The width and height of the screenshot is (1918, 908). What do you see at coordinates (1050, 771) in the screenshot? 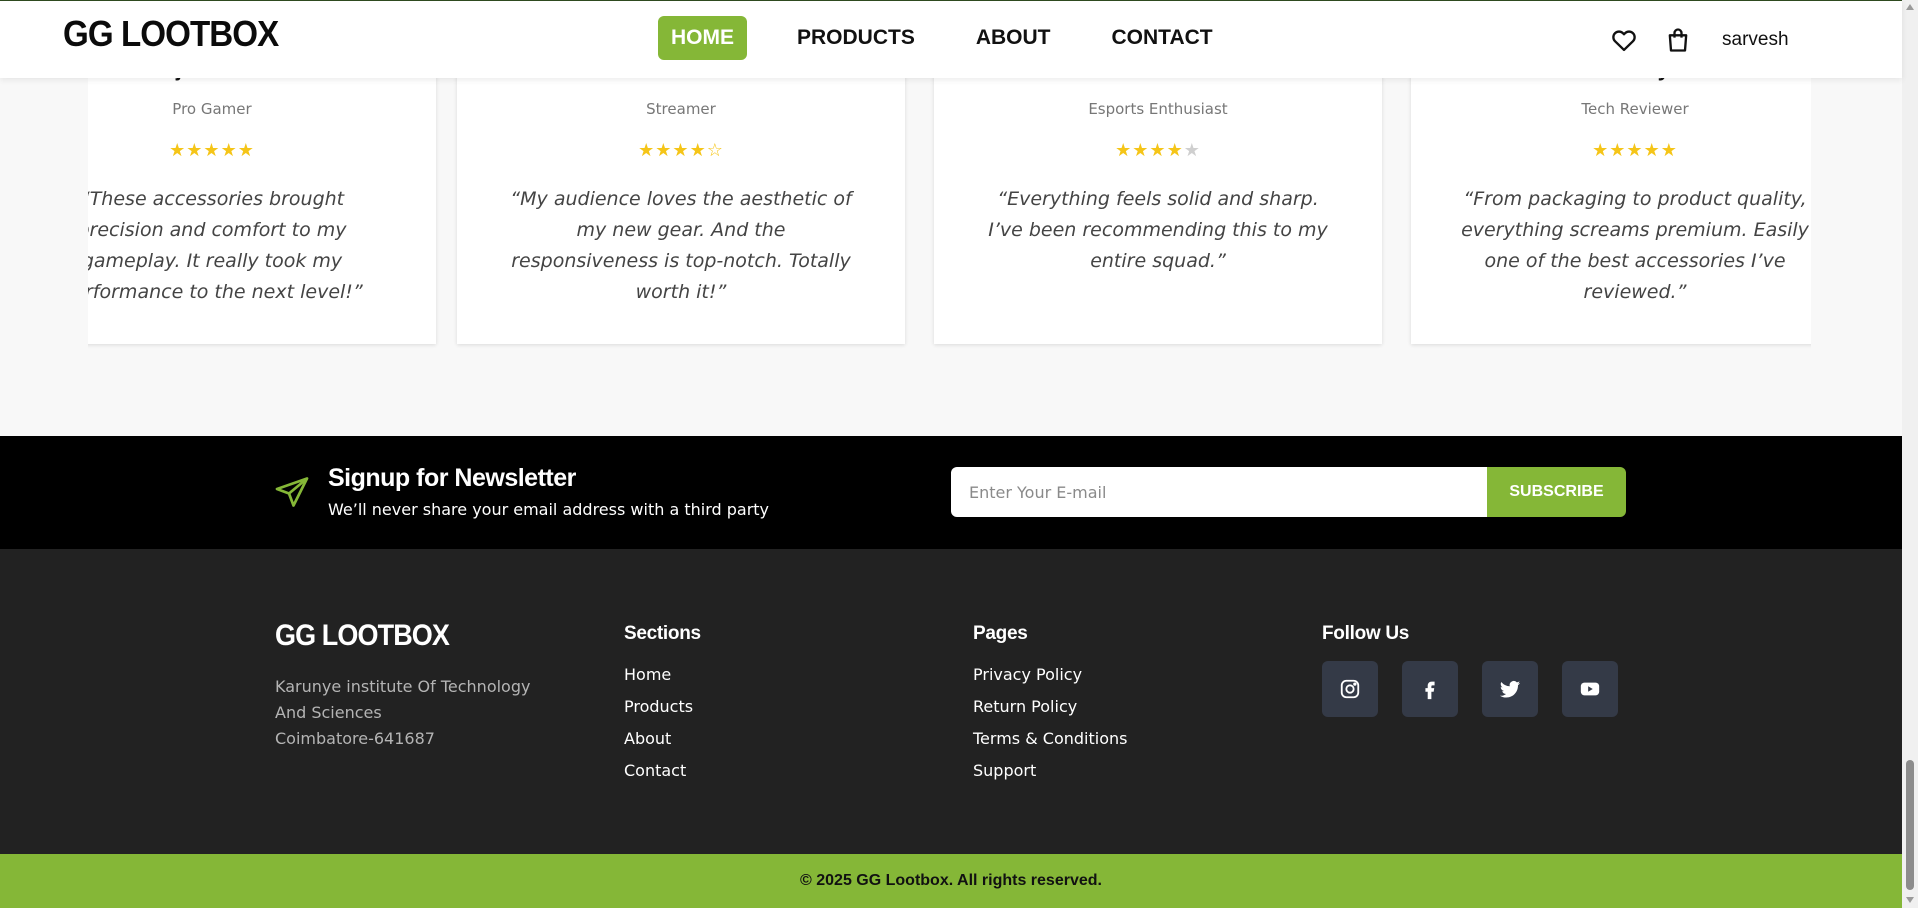
I see `footer-link-support: Support` at bounding box center [1050, 771].